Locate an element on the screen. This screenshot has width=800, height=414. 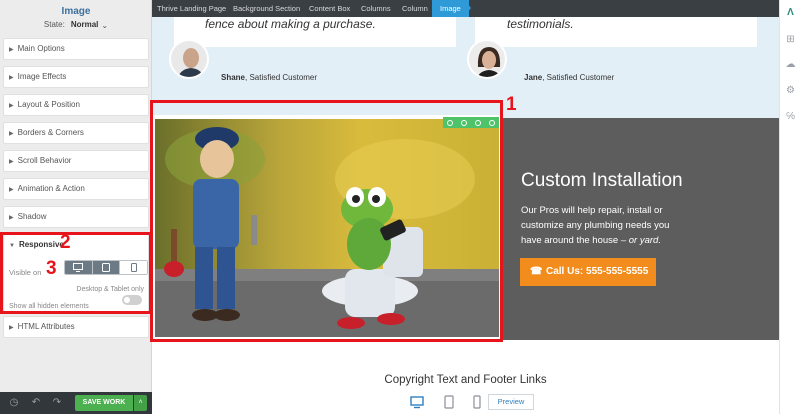
call-us-button: ☎ Call Us: 555-555-5555 is located at coordinates (588, 272).